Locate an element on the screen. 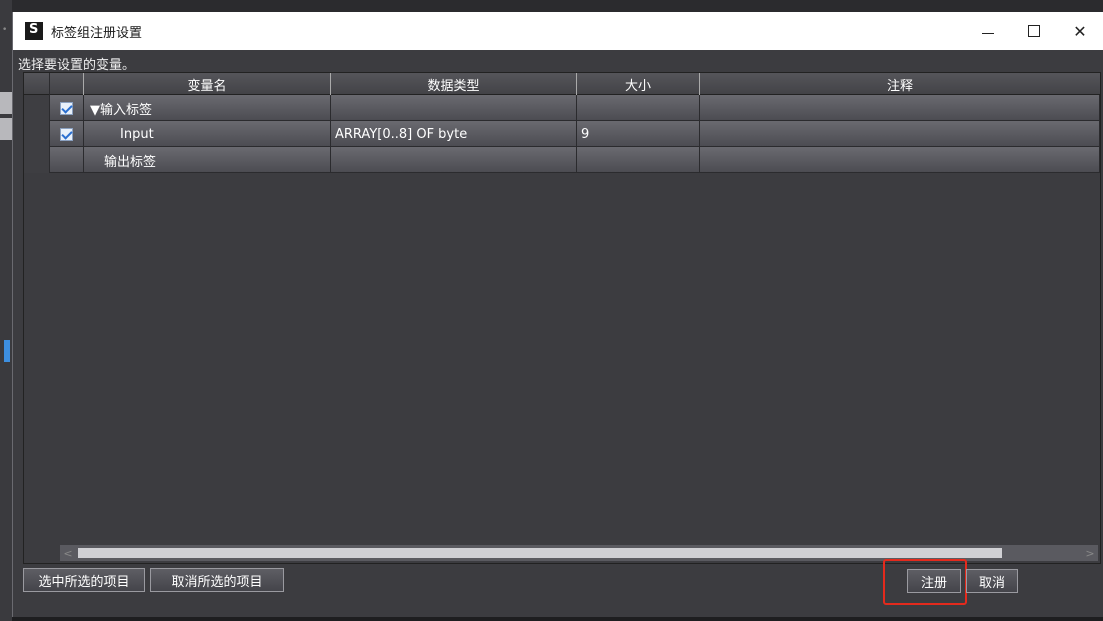 This screenshot has height=621, width=1103. cancel-button: 取消 is located at coordinates (992, 581).